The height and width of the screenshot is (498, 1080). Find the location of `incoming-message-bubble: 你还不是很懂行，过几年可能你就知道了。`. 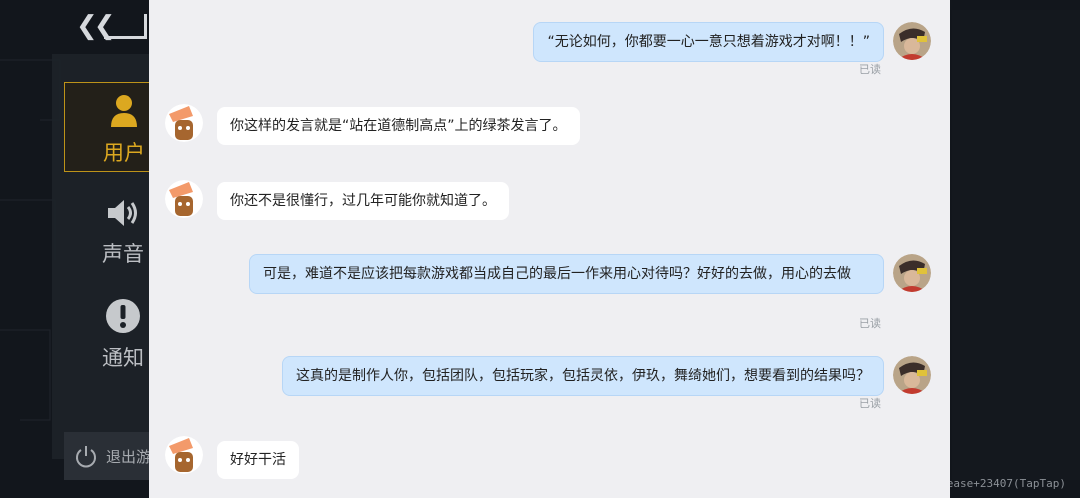

incoming-message-bubble: 你还不是很懂行，过几年可能你就知道了。 is located at coordinates (363, 201).